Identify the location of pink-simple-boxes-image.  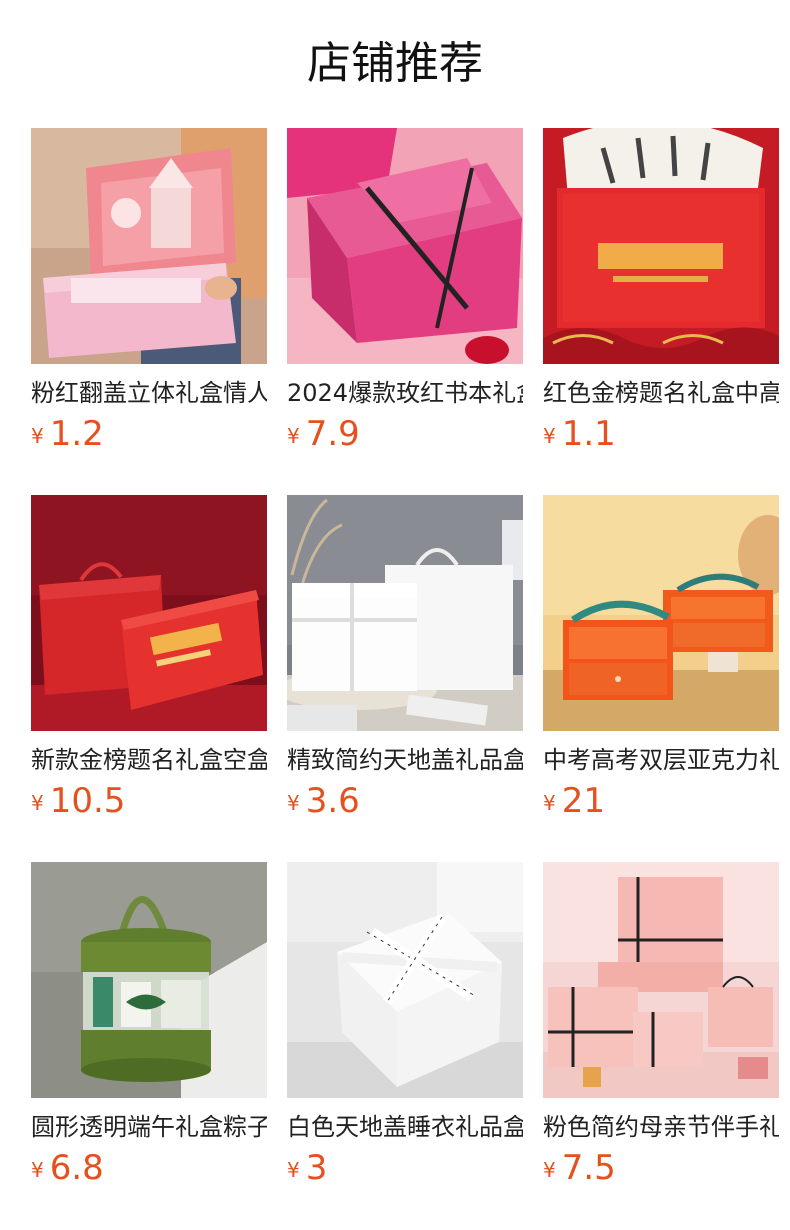
(661, 980).